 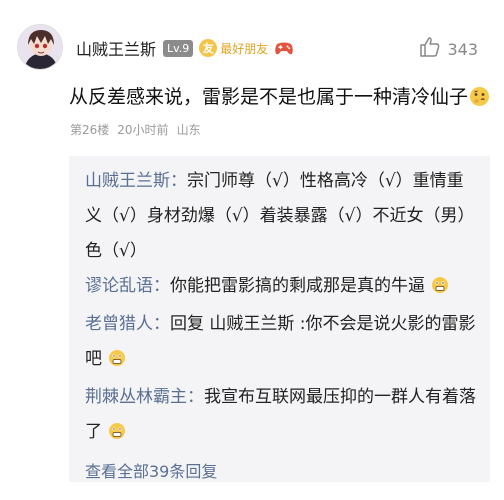 I want to click on best-friend-badge: 友 最好朋友, so click(x=233, y=48).